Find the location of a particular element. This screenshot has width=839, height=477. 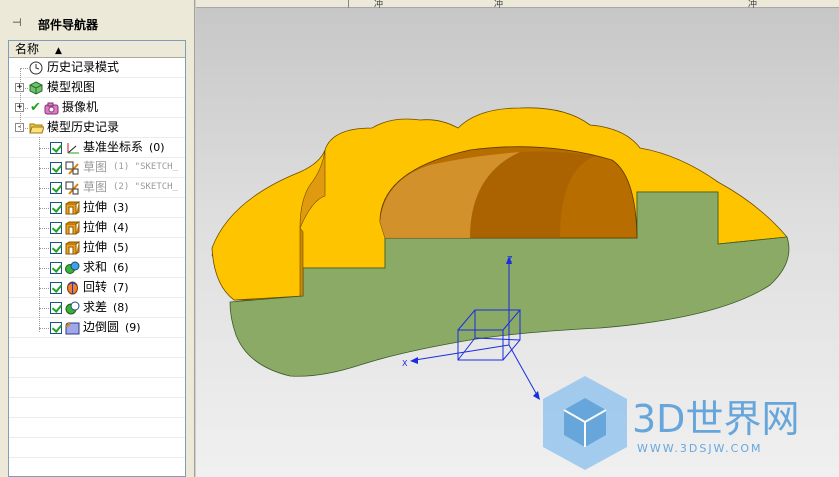

tree-row: 拉伸 (5) is located at coordinates (97, 248).